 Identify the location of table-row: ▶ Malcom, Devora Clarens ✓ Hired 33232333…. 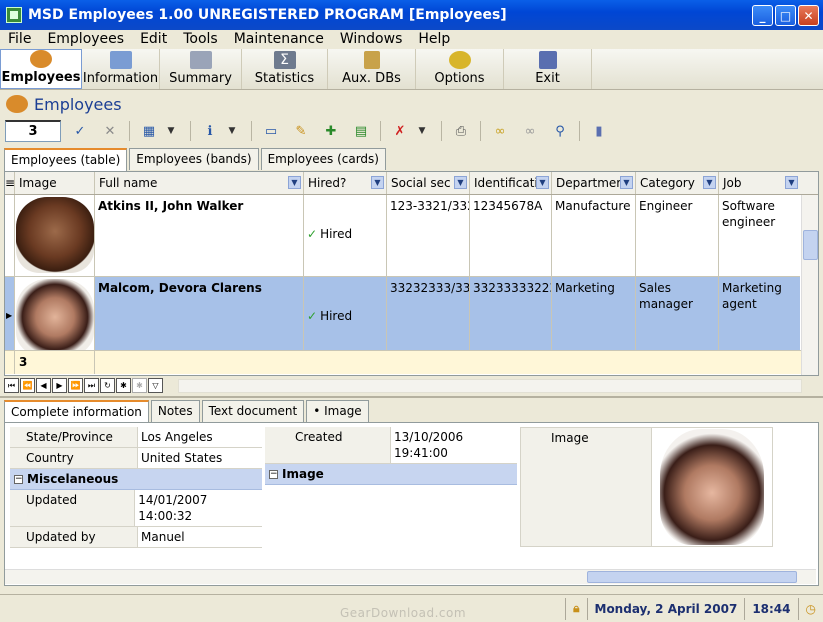
(402, 318).